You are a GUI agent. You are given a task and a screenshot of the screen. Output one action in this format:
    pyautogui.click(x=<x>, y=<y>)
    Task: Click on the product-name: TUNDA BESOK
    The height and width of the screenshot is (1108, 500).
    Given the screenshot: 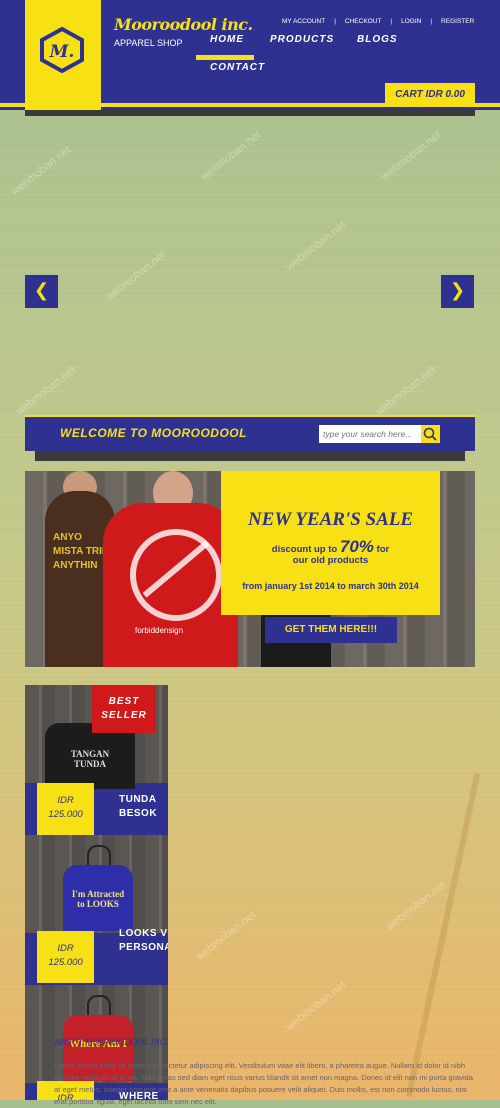 What is the action you would take?
    pyautogui.click(x=141, y=807)
    